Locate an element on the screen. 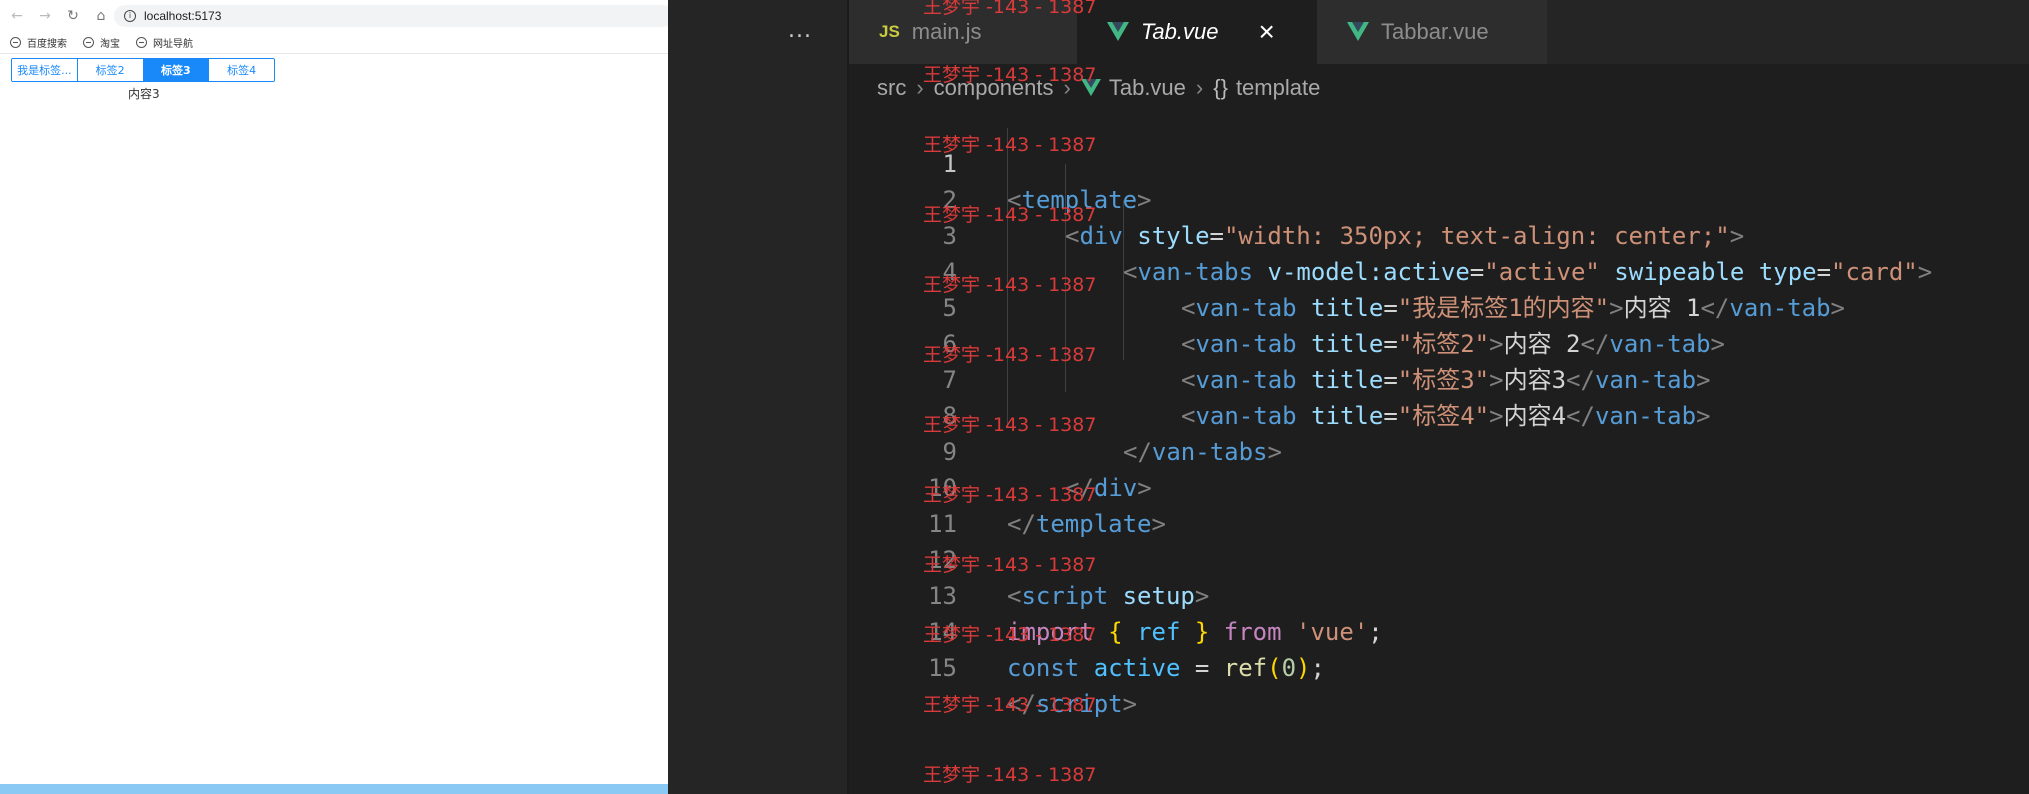  breadcrumb-src: src is located at coordinates (891, 88).